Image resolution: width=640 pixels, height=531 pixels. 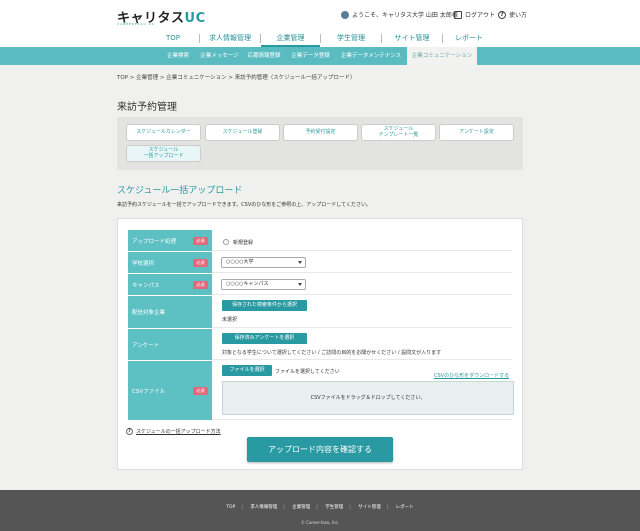 I want to click on logo-subtitle: CAREERTASU UC, so click(x=136, y=24).